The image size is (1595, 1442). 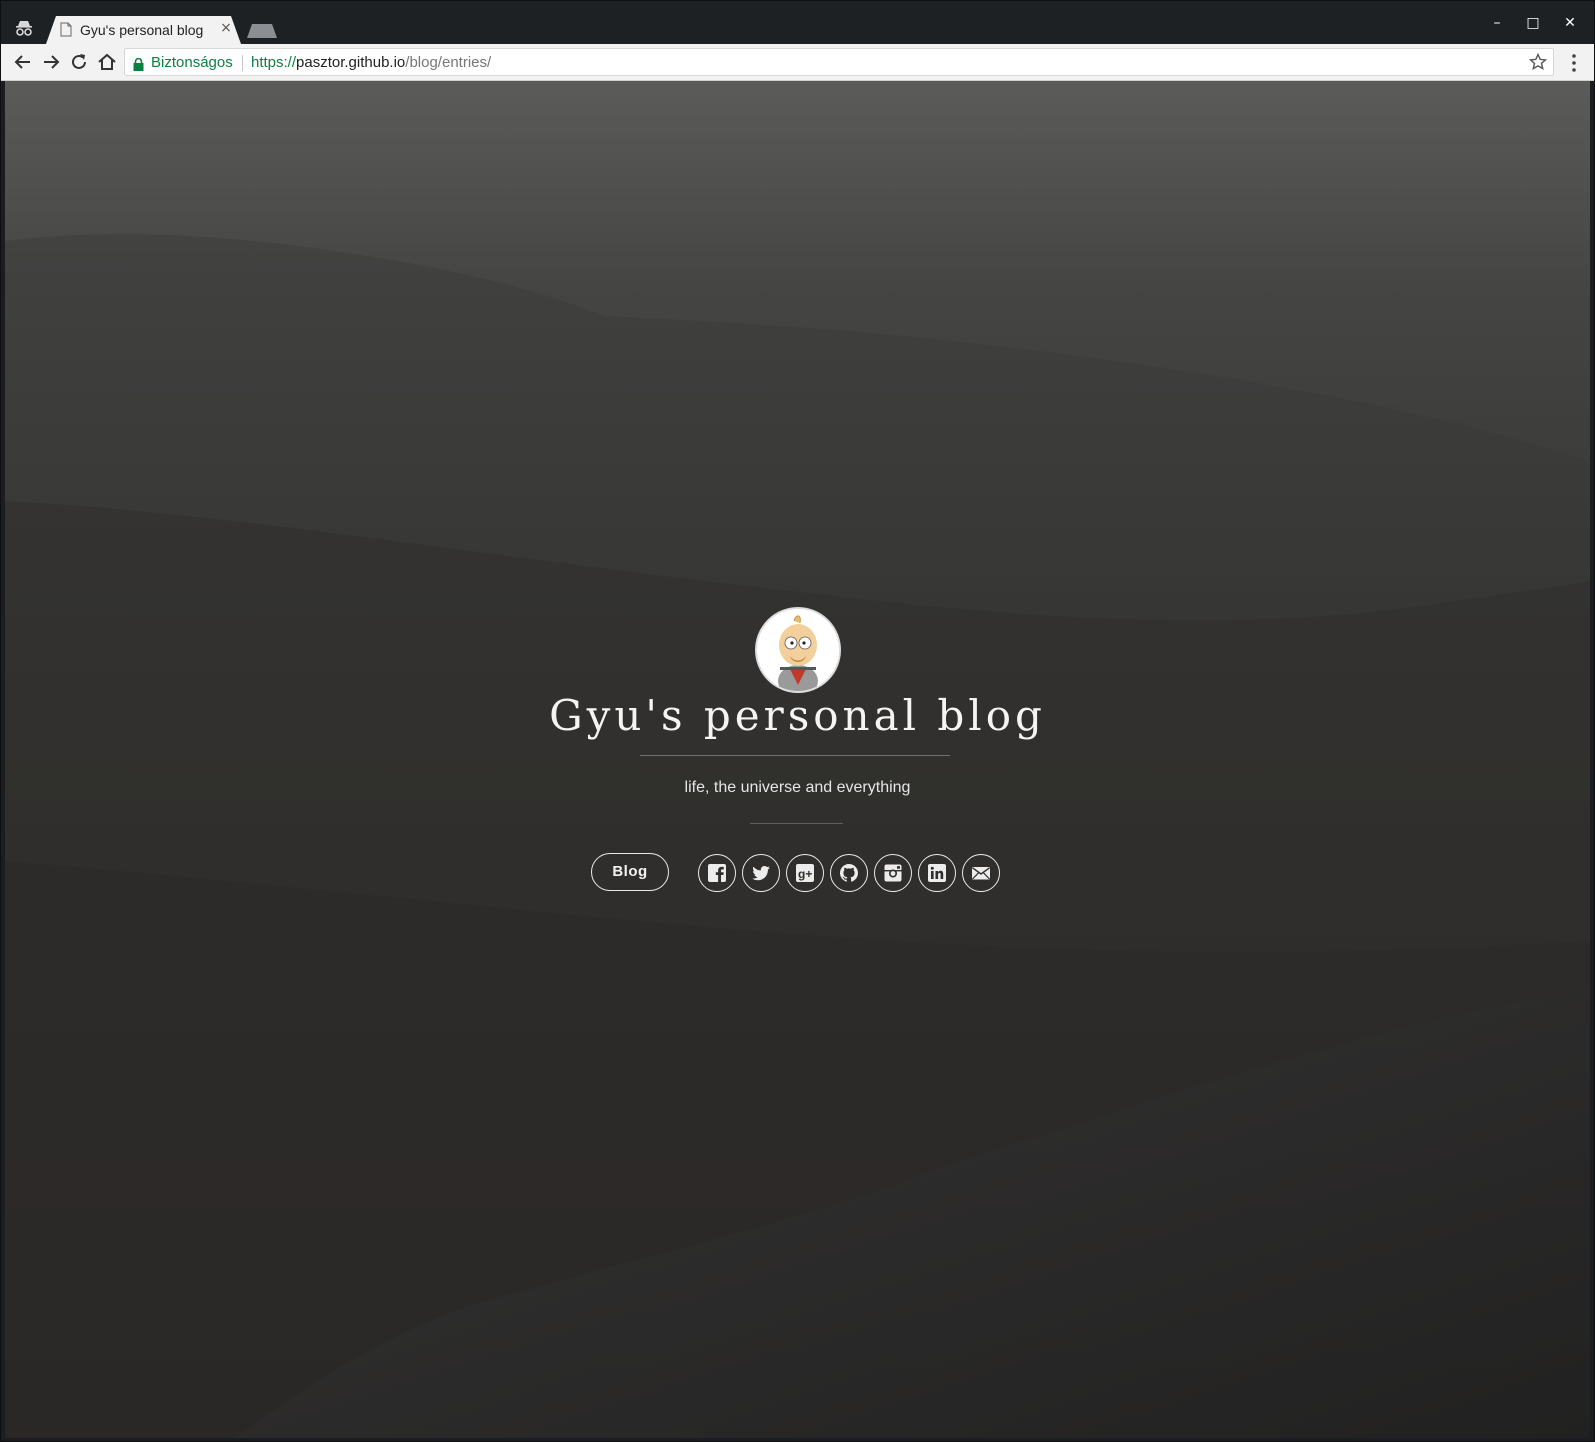 What do you see at coordinates (242, 63) in the screenshot?
I see `omnibox-separator` at bounding box center [242, 63].